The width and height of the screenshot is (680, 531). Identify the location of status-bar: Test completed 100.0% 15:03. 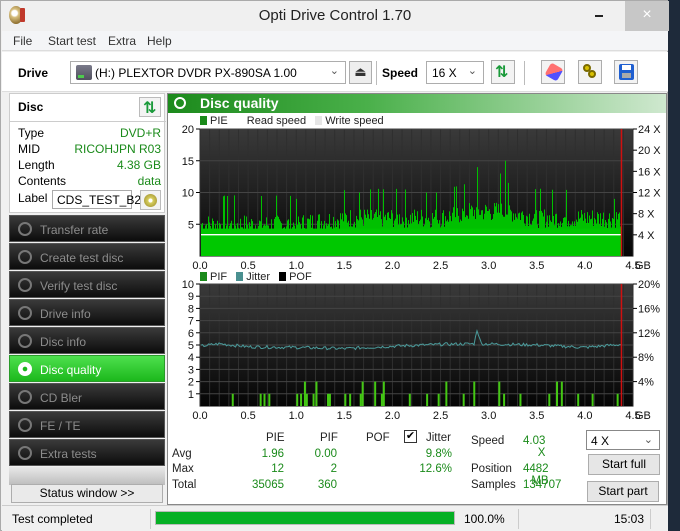
(335, 518).